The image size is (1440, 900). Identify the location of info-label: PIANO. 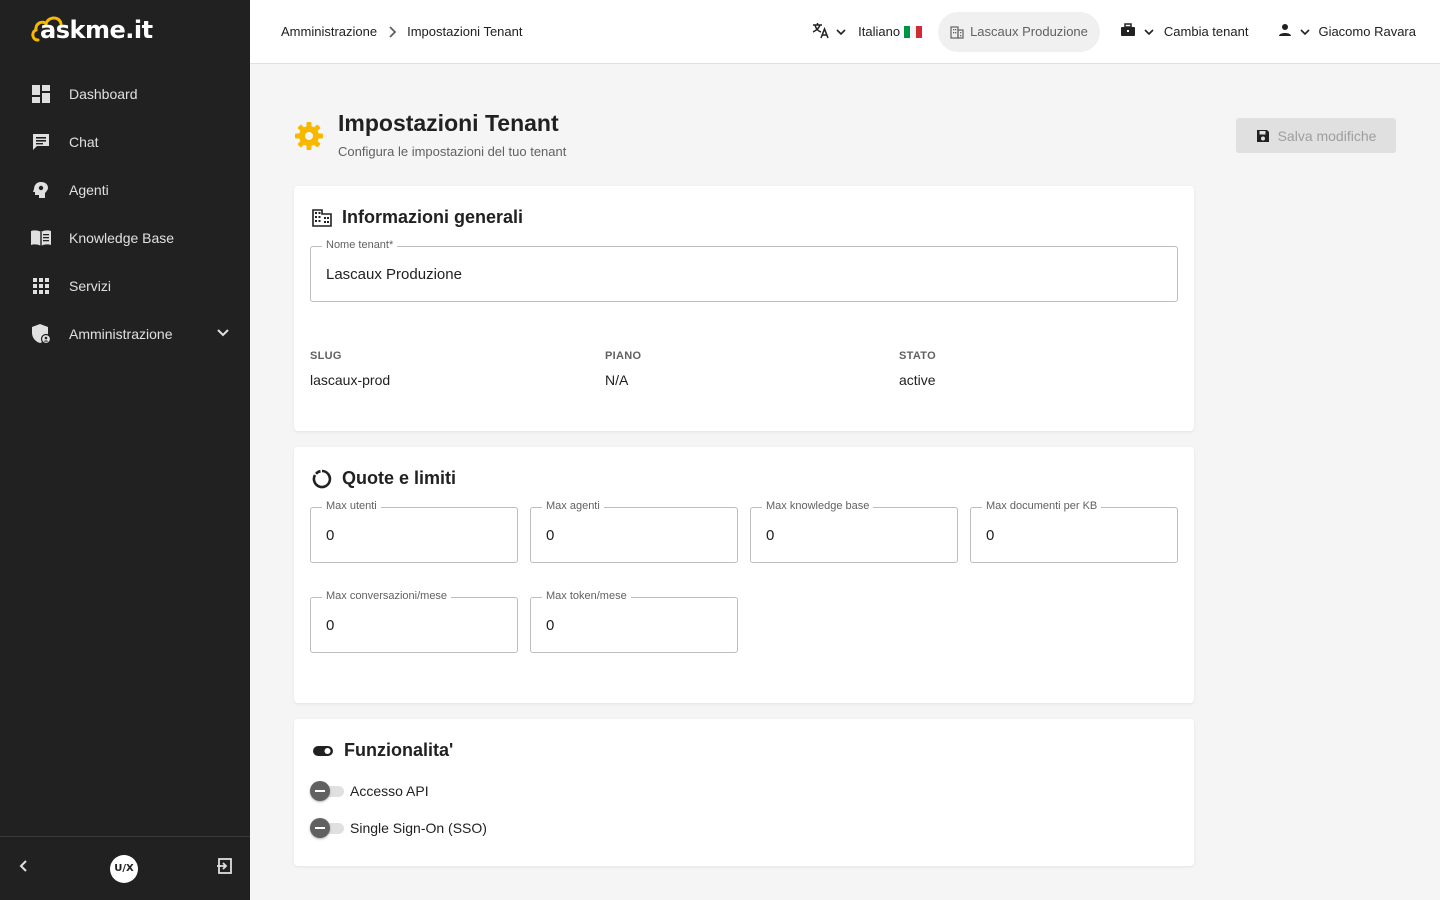
(623, 356).